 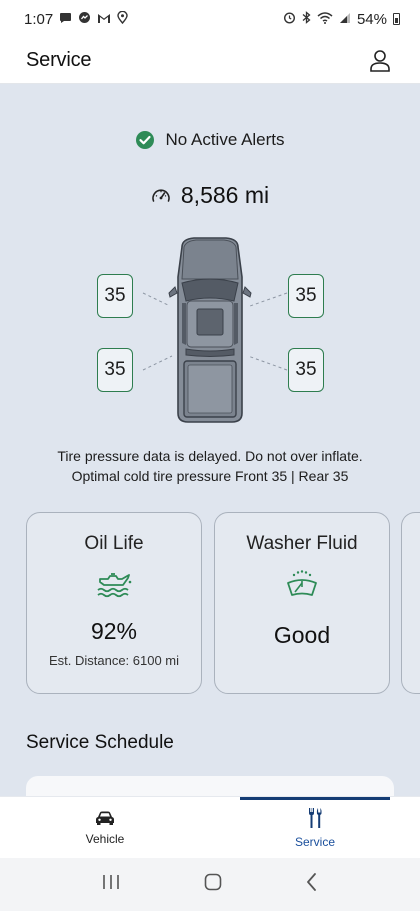 I want to click on washer-fluid-card: Washer Fluid Good, so click(x=302, y=603).